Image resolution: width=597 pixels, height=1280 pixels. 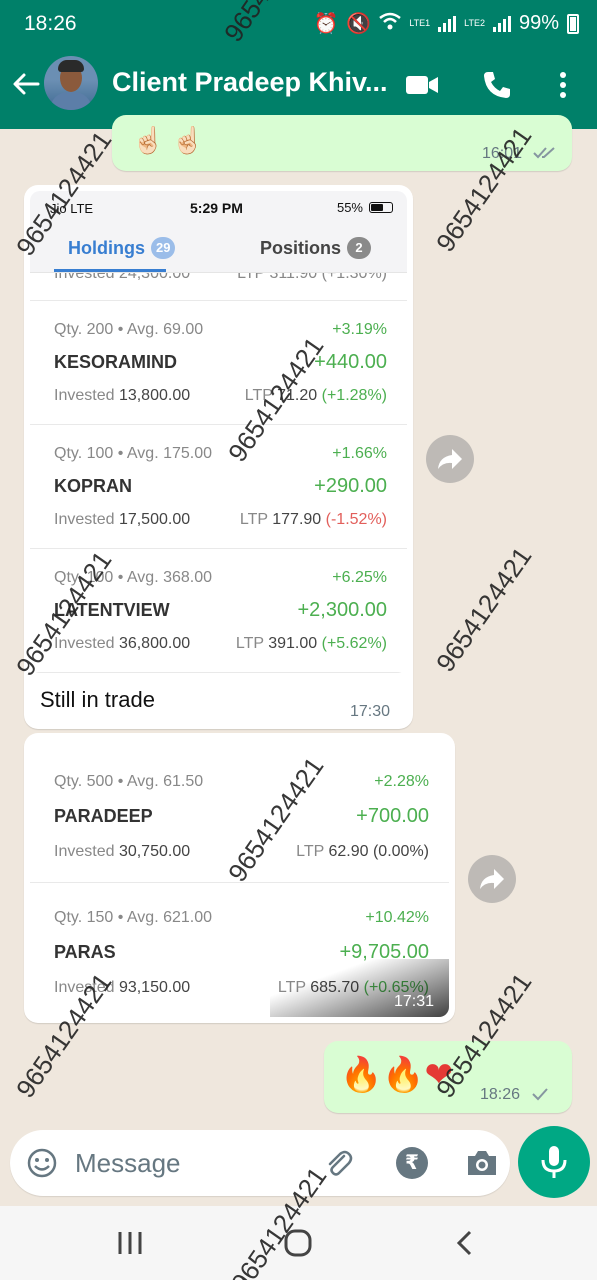 What do you see at coordinates (185, 1163) in the screenshot?
I see `message-input` at bounding box center [185, 1163].